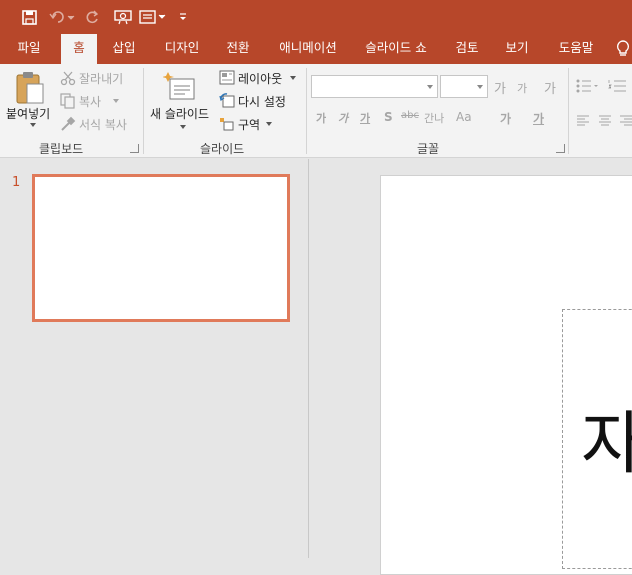 This screenshot has height=575, width=632. Describe the element at coordinates (626, 121) in the screenshot. I see `align-right-icon` at that location.